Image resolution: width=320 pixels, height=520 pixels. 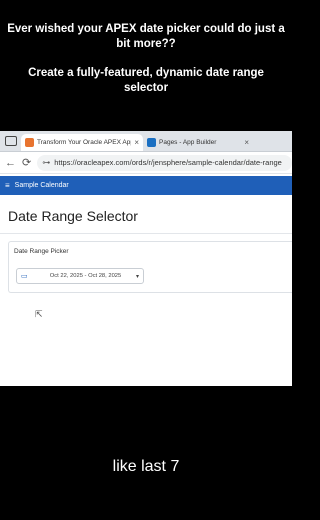 I want to click on site-info-icon: ⊶, so click(x=46, y=162).